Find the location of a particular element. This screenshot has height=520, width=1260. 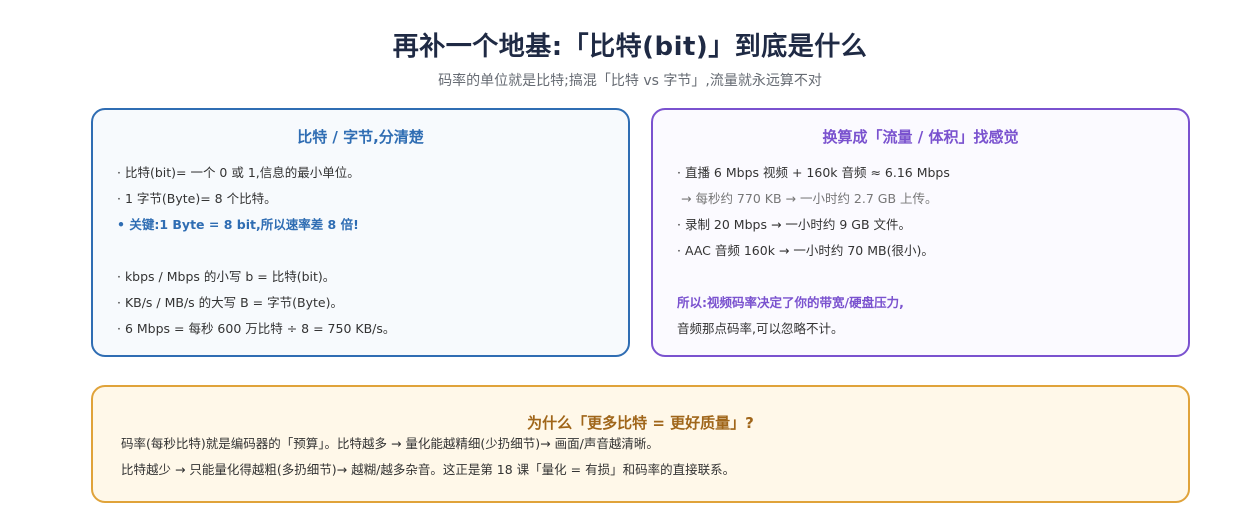

traffic-size-card-title: 换算成「流量 / 体积」找感觉 is located at coordinates (920, 137).